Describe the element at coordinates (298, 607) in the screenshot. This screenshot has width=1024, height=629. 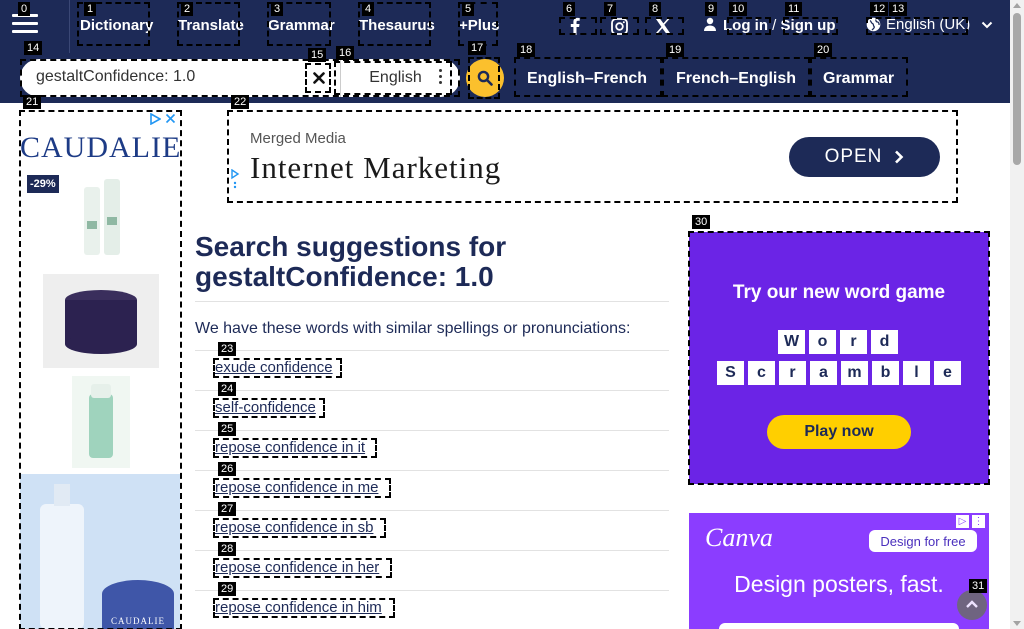
I see `suggestion-link: repose confidence in him` at that location.